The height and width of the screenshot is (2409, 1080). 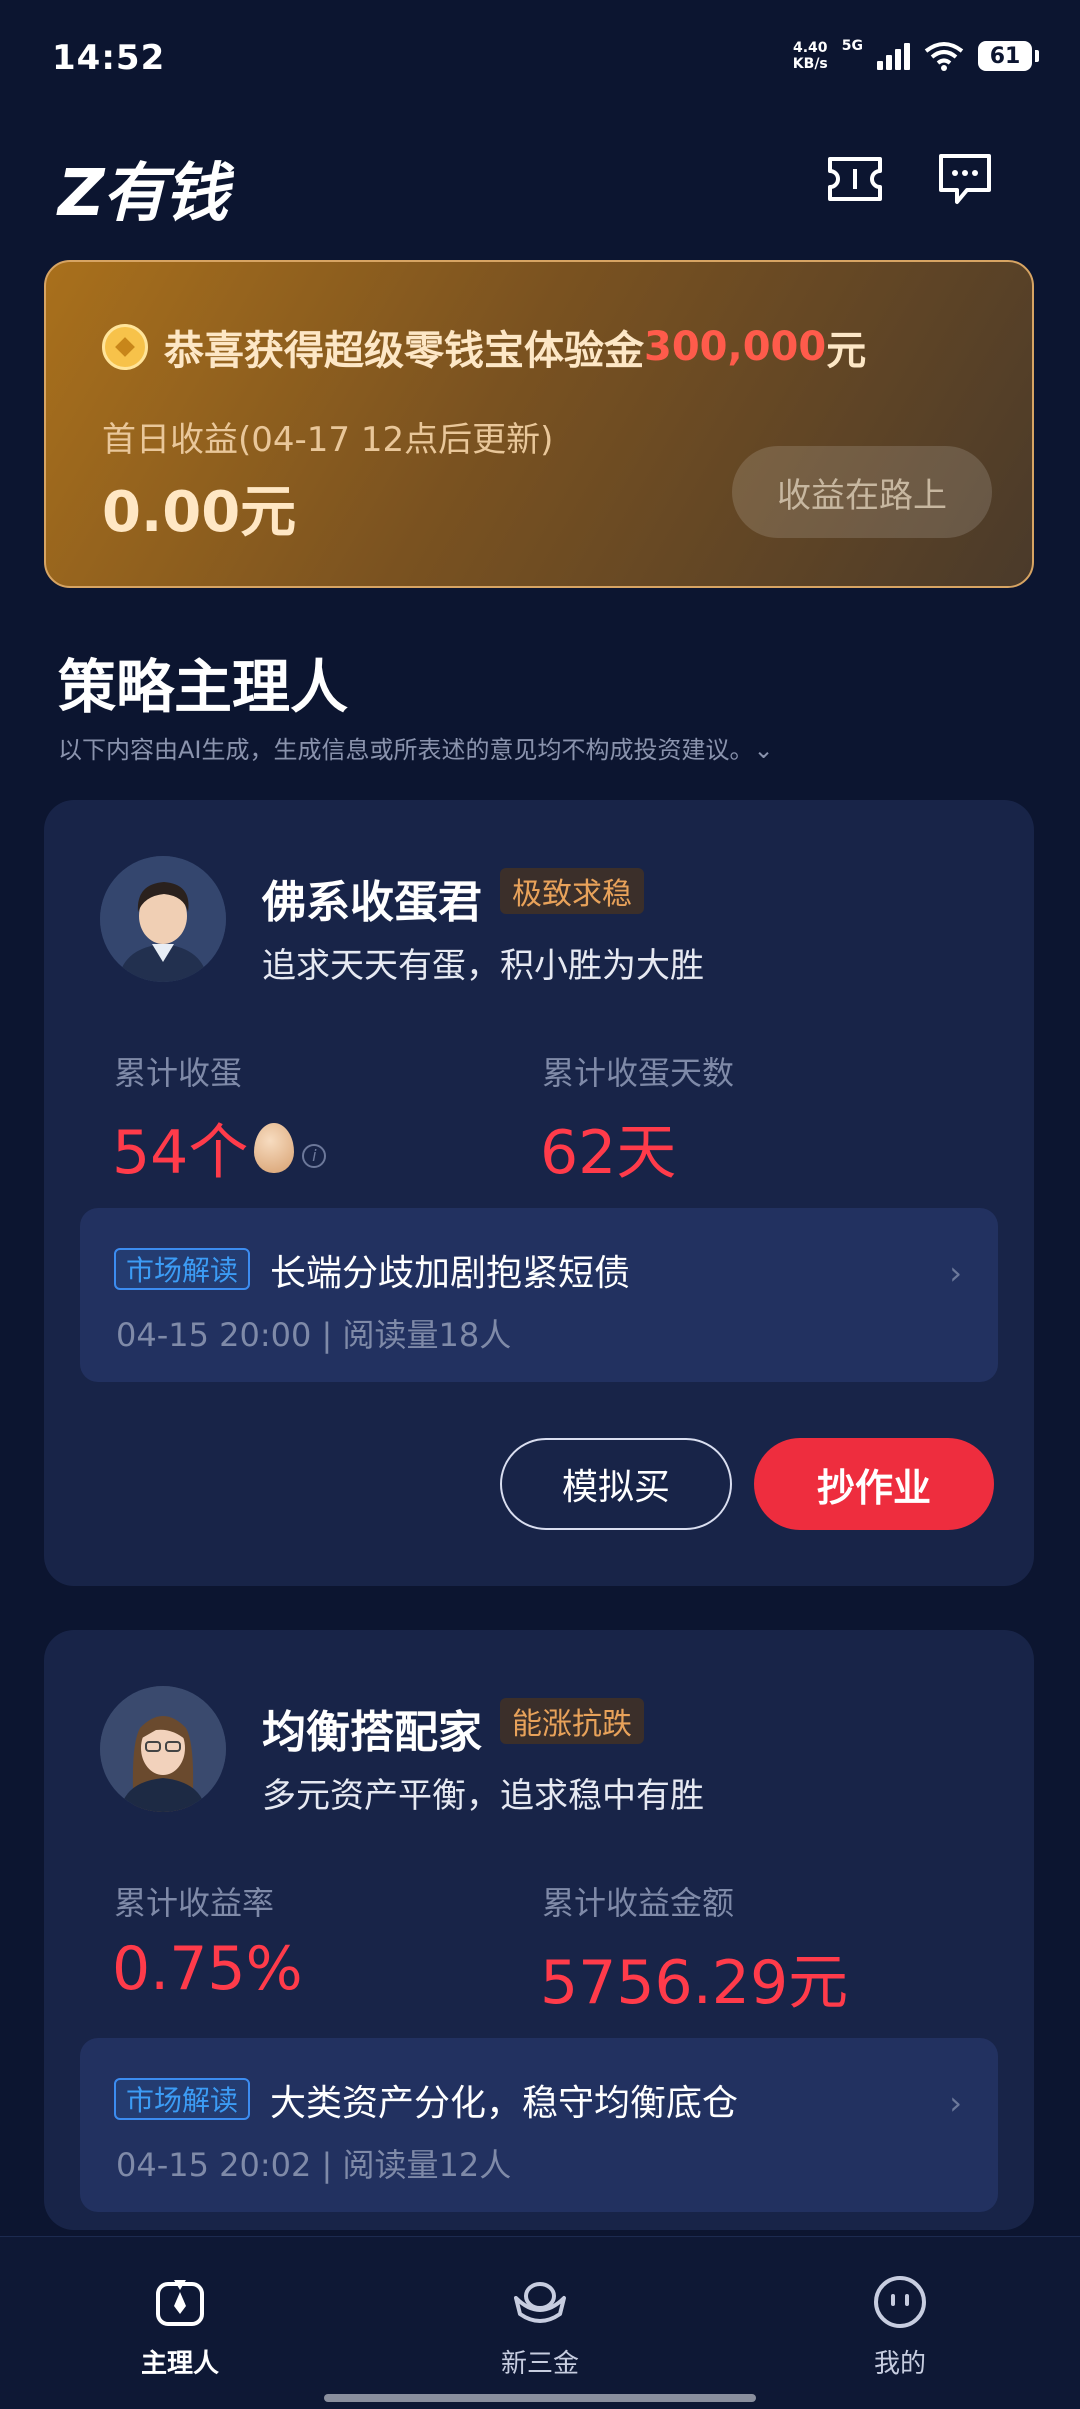 What do you see at coordinates (483, 1796) in the screenshot?
I see `manager-desc: 多元资产平衡，追求稳中有胜` at bounding box center [483, 1796].